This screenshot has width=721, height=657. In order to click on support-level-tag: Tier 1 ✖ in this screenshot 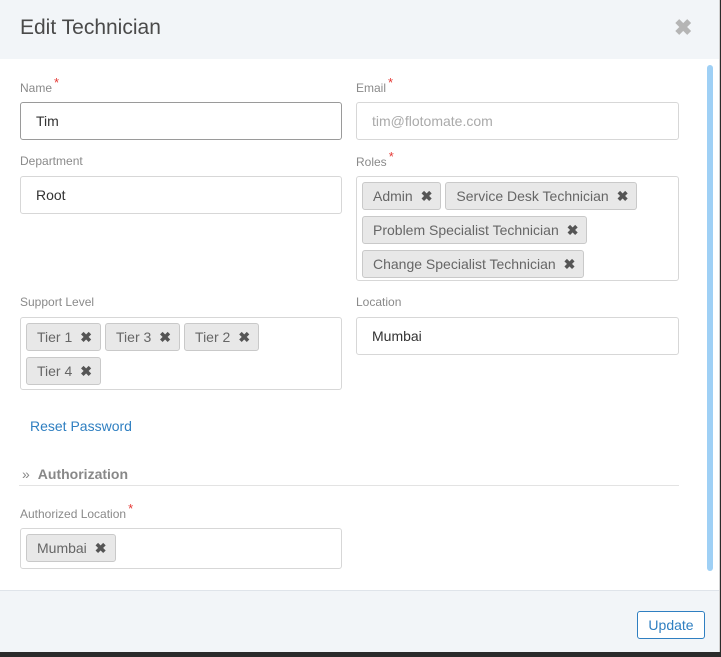, I will do `click(64, 337)`.